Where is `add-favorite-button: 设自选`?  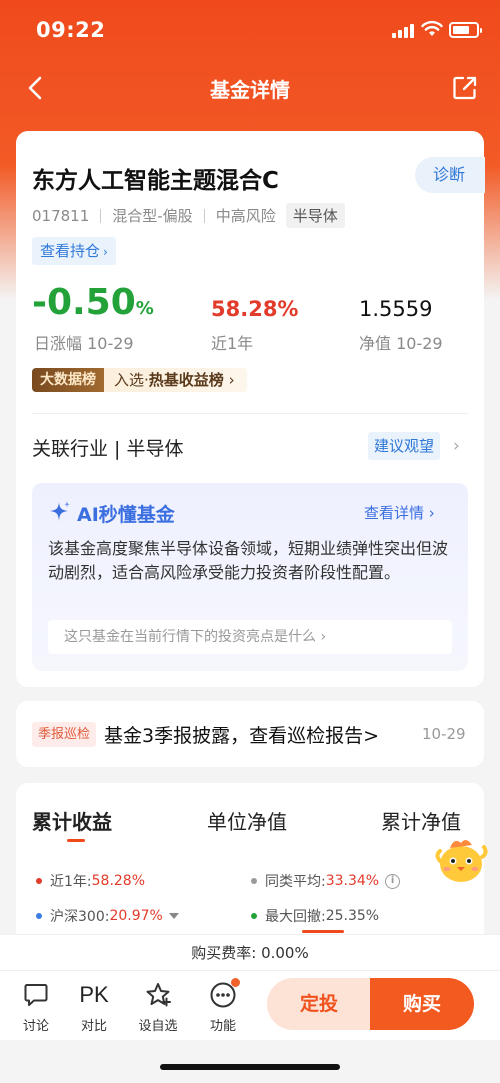
add-favorite-button: 设自选 is located at coordinates (158, 1007).